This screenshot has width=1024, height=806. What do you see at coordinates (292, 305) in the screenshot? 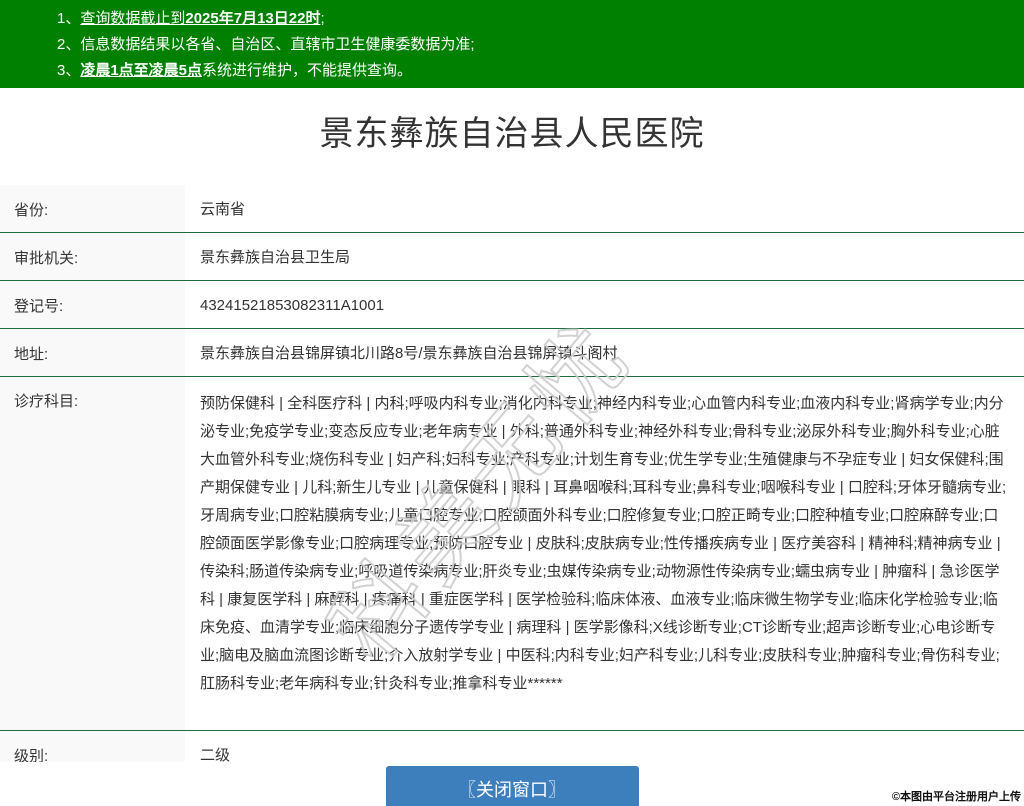
I see `row-value: 43241521853082311A1001` at bounding box center [292, 305].